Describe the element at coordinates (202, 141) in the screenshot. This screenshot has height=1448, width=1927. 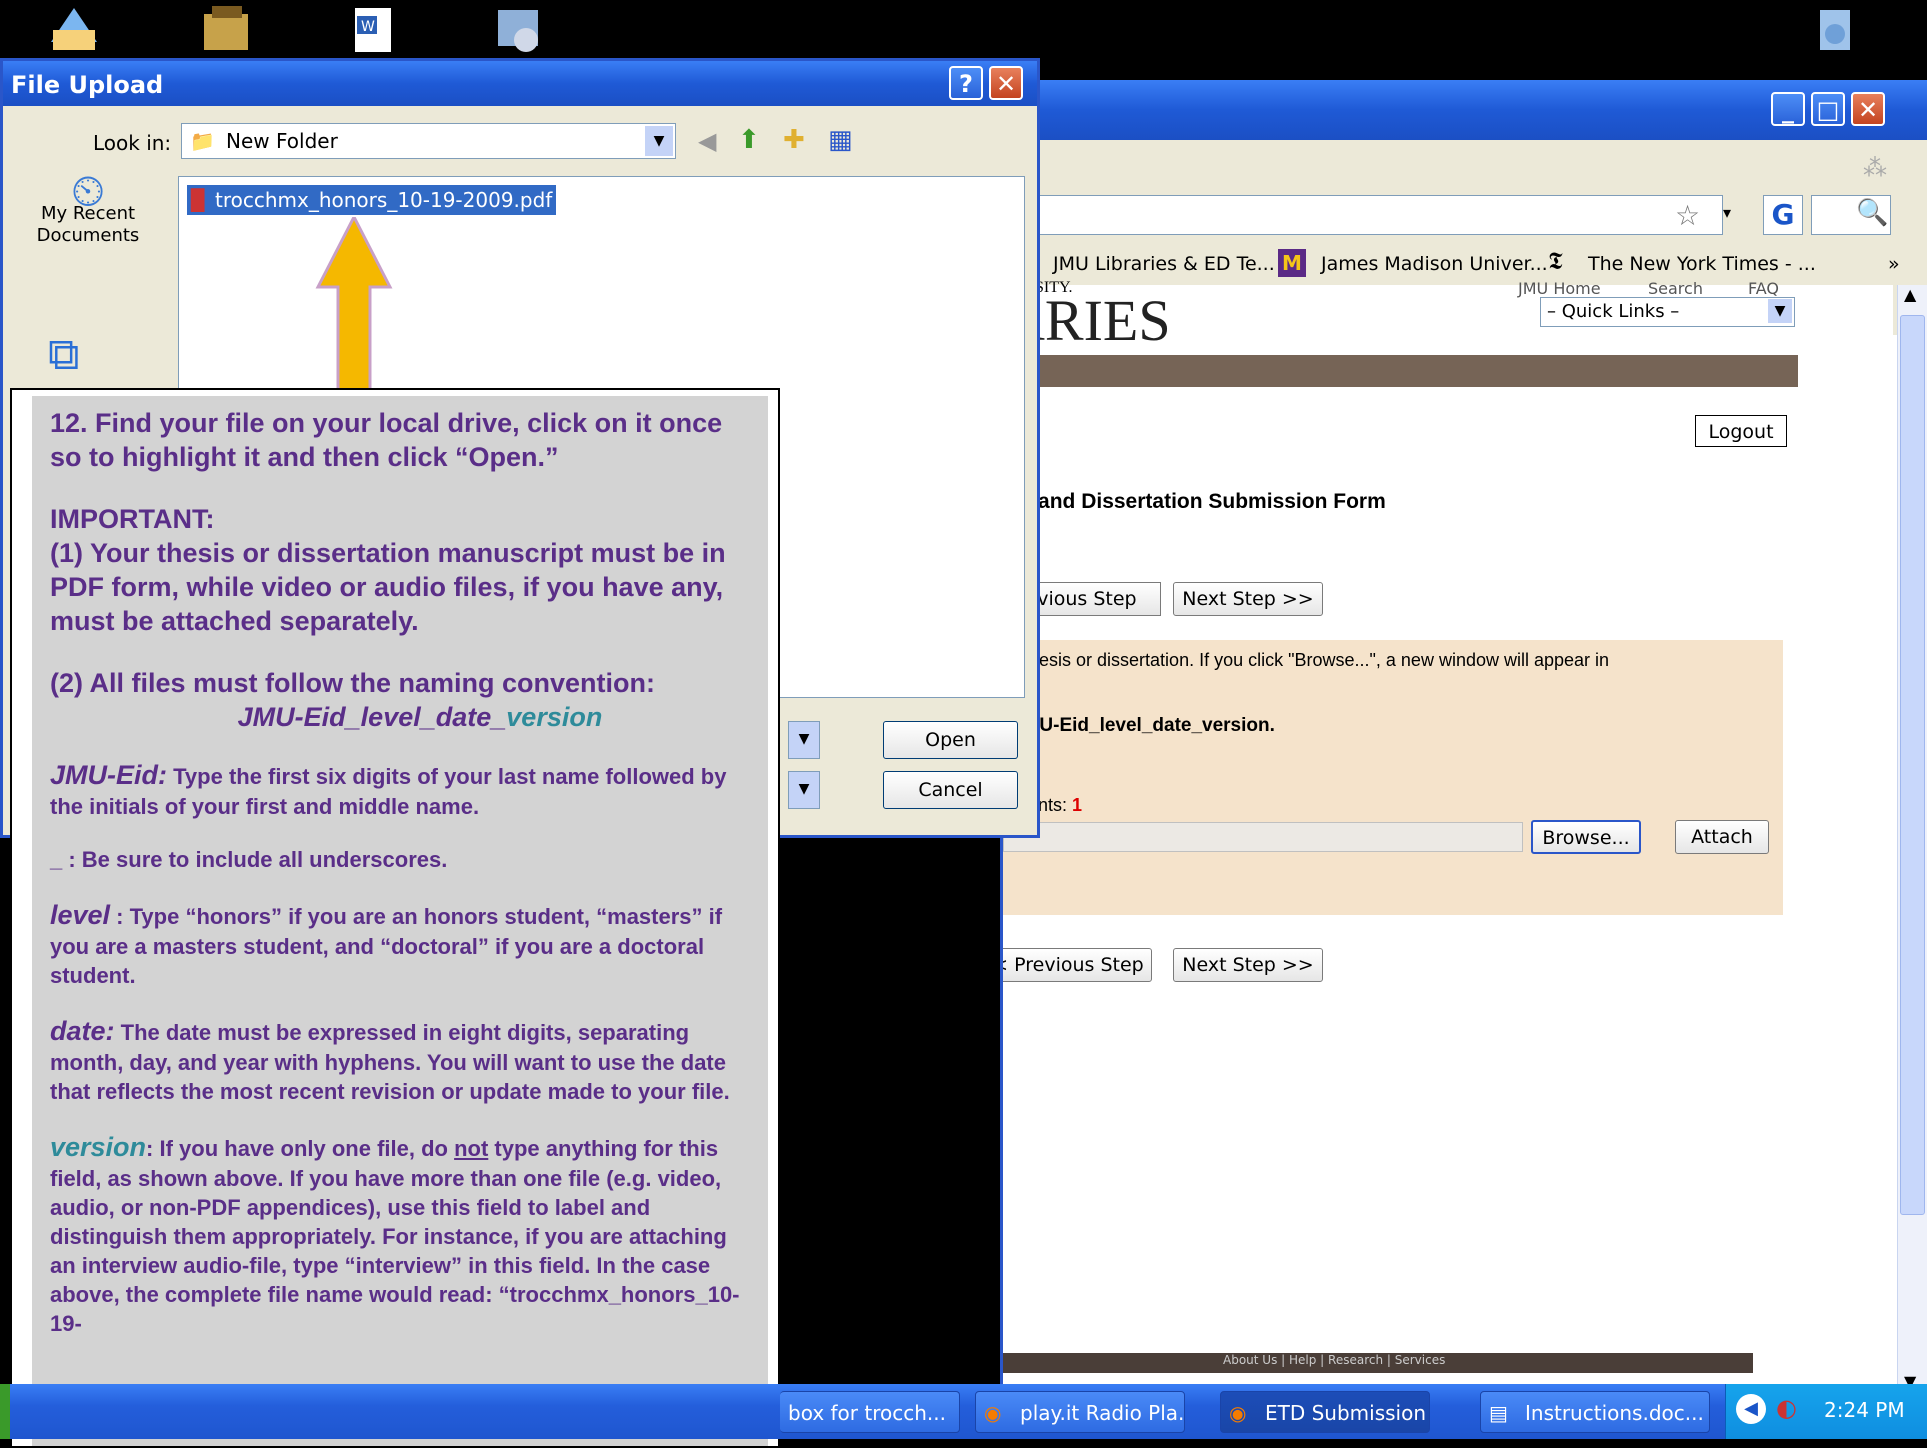
I see `folder-icon: 📁` at that location.